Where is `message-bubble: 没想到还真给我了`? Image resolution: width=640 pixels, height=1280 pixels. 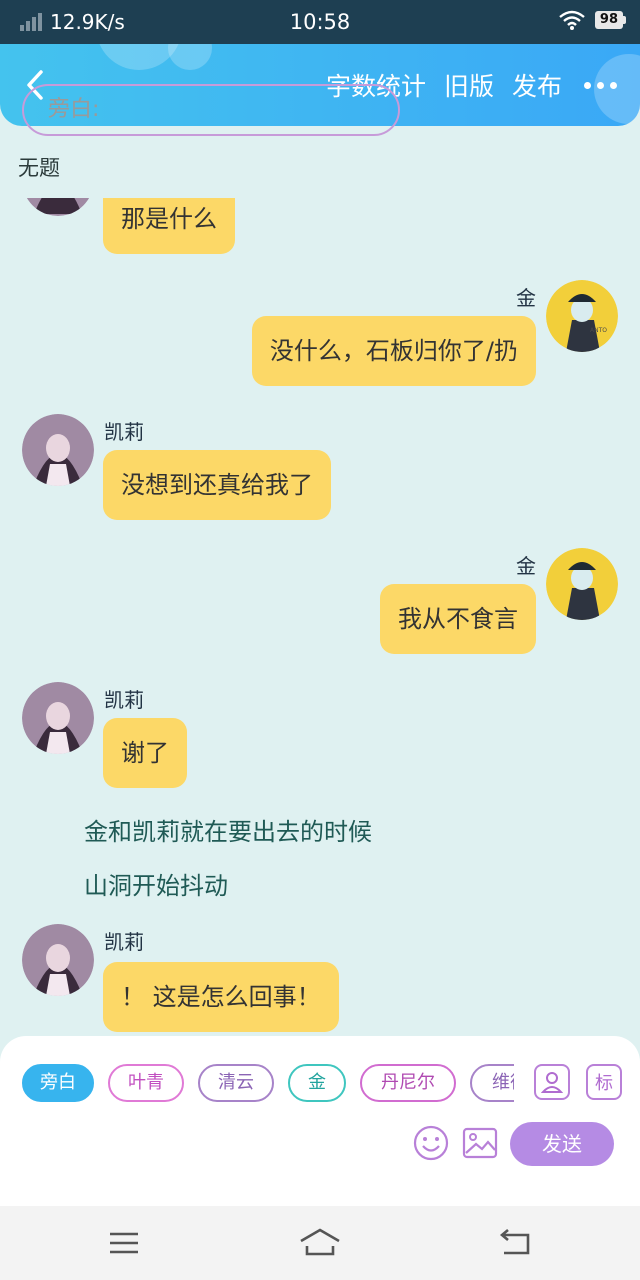 message-bubble: 没想到还真给我了 is located at coordinates (217, 485).